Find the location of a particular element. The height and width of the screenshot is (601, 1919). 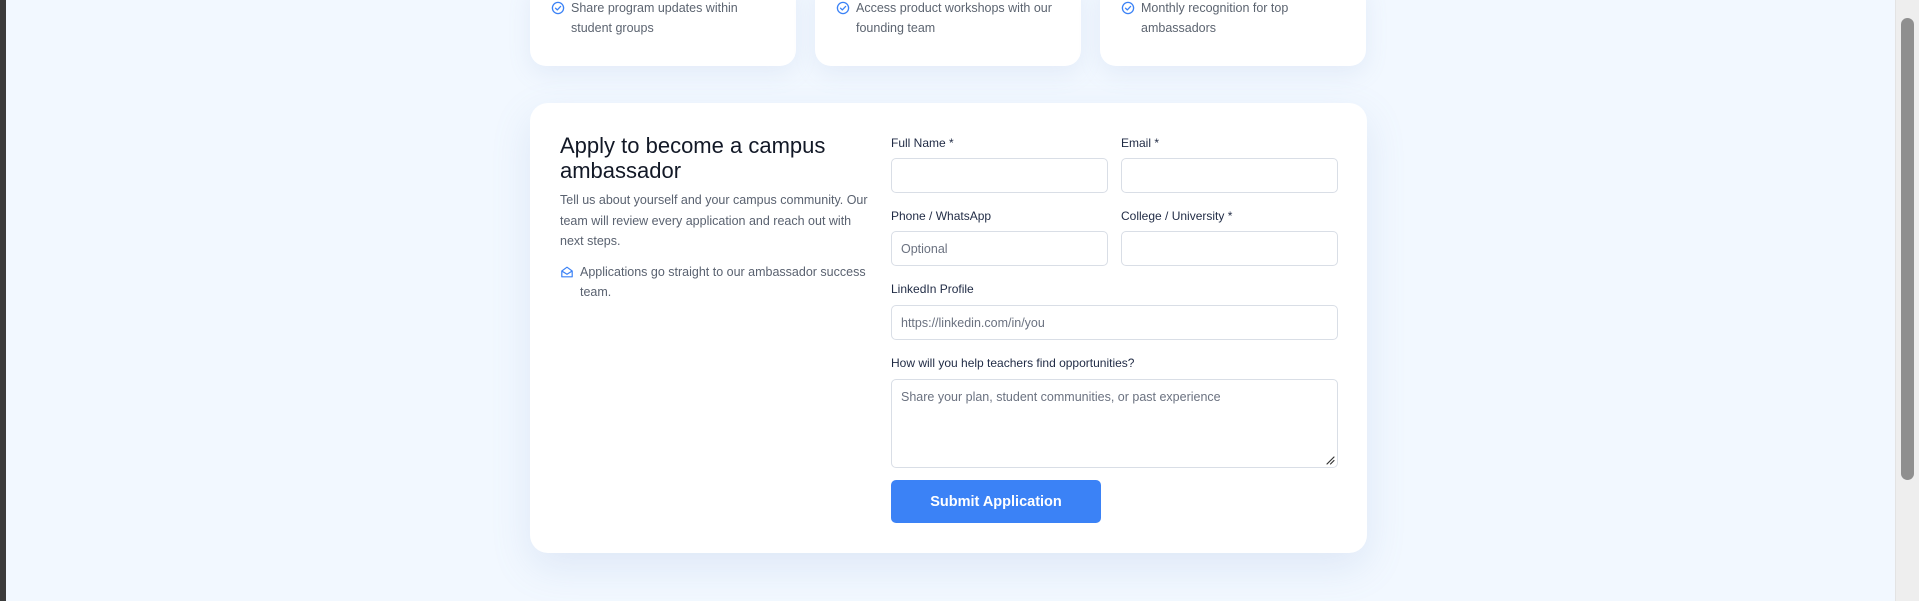

full-name-input is located at coordinates (999, 175).